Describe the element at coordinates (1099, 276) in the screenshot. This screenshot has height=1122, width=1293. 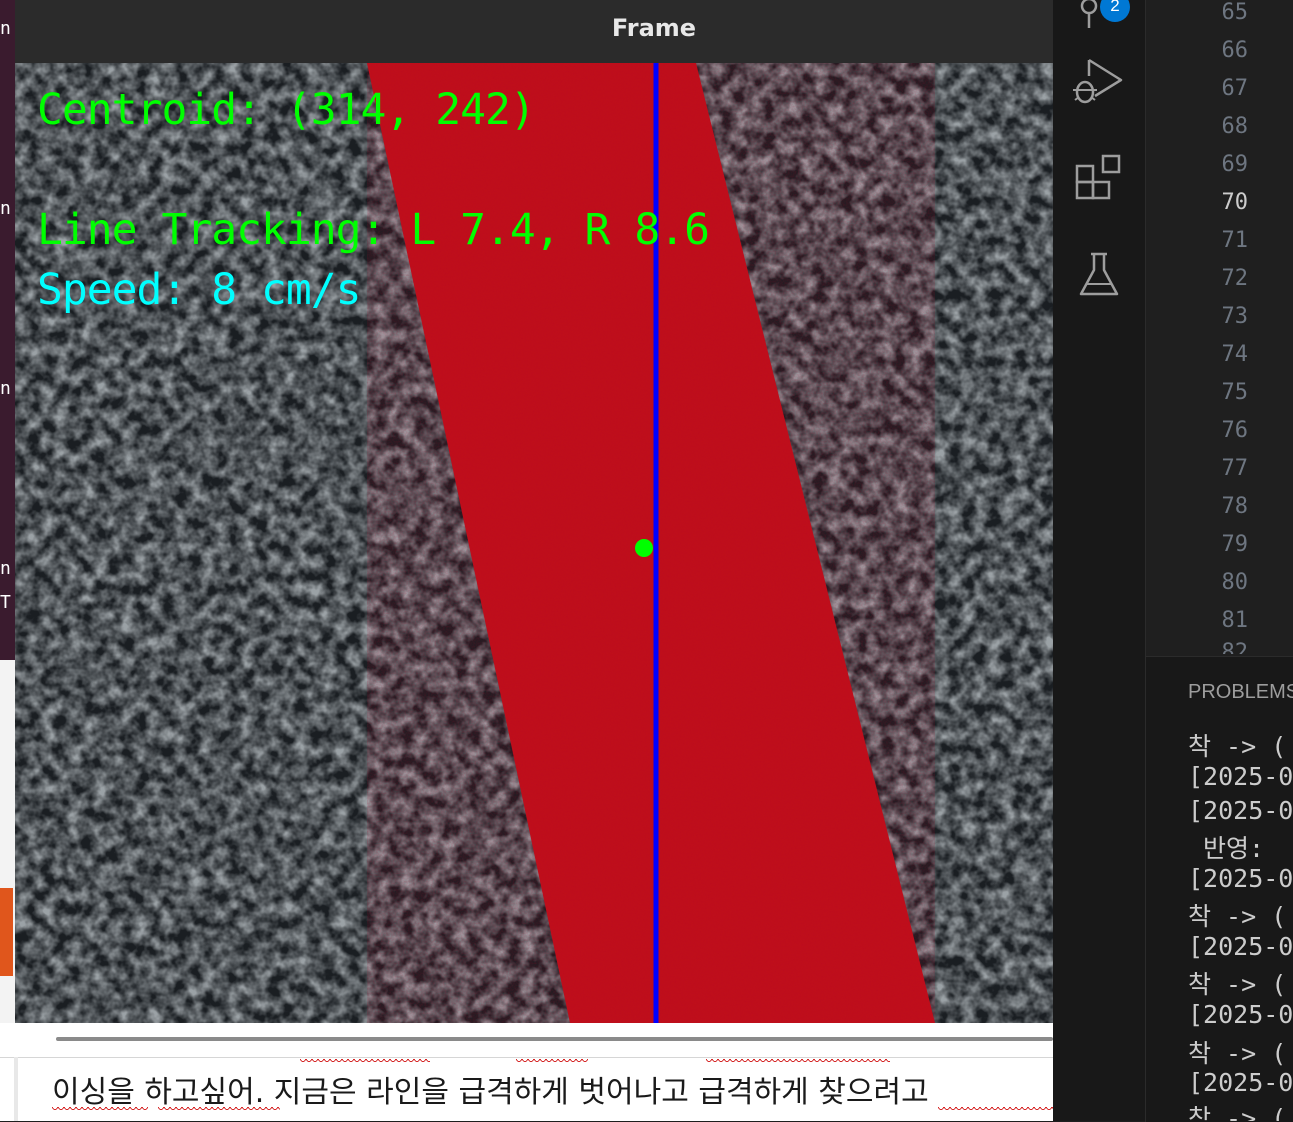
I see `testing-flask-icon` at that location.